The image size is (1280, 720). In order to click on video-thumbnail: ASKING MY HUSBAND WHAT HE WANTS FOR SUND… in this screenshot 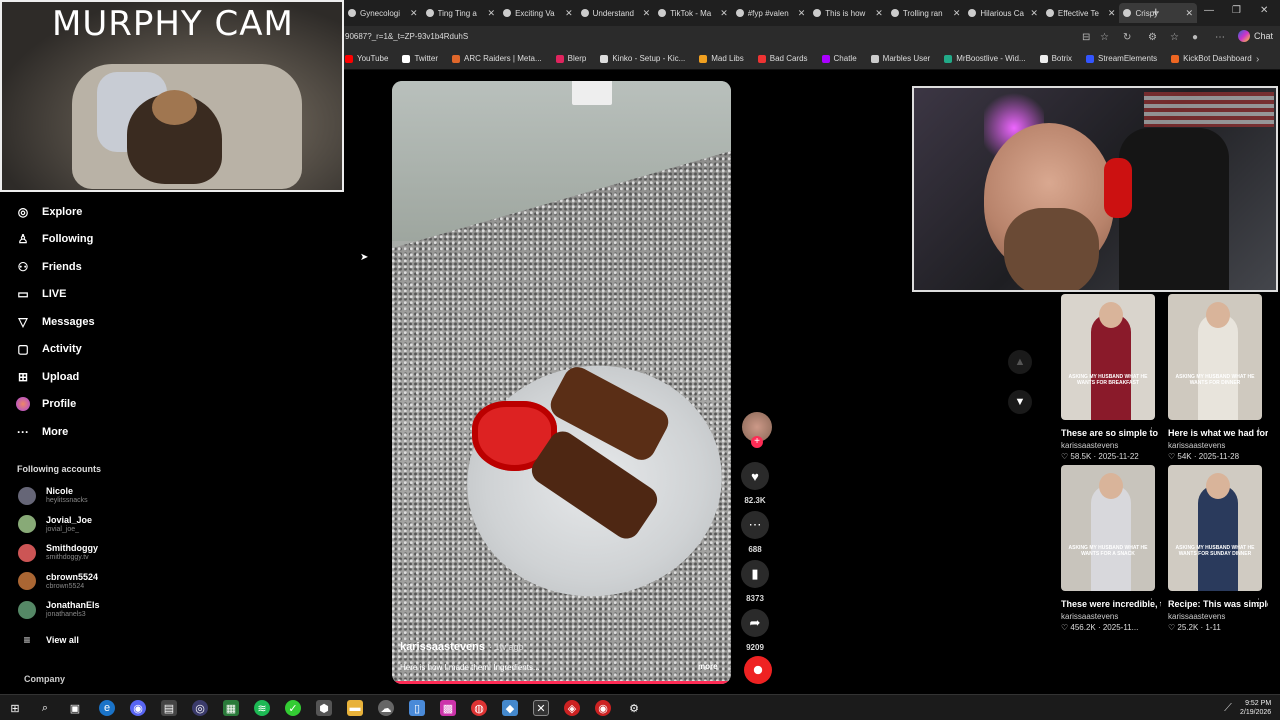, I will do `click(1215, 528)`.